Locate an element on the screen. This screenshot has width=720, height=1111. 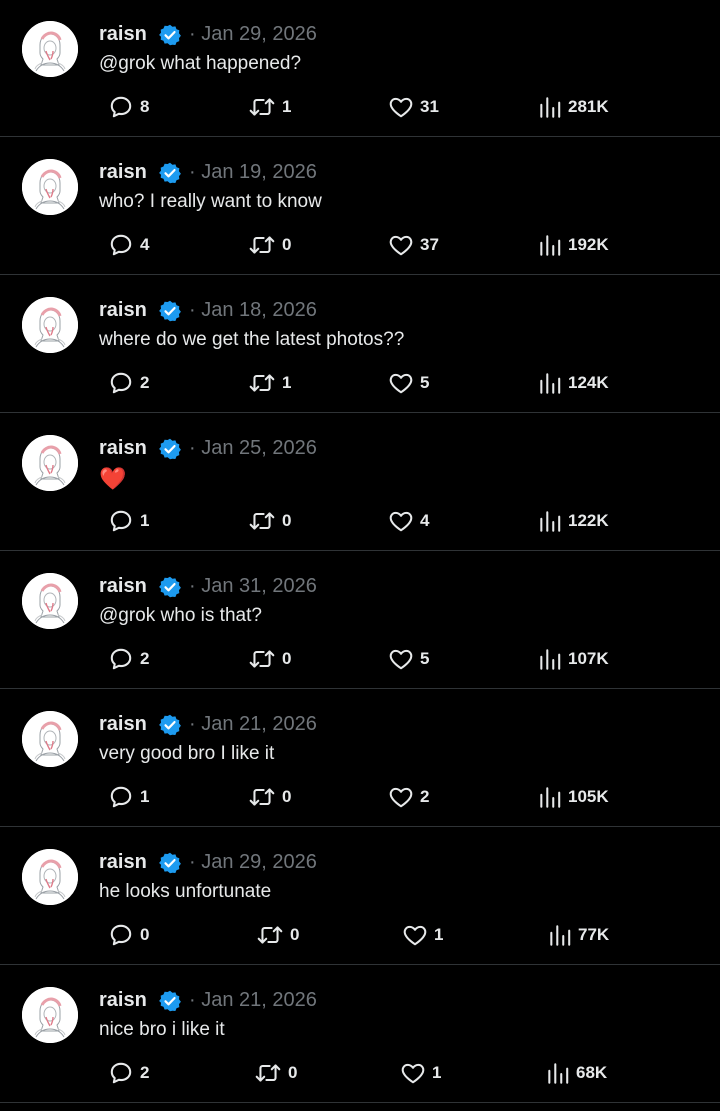
like-count: 1 is located at coordinates (439, 934).